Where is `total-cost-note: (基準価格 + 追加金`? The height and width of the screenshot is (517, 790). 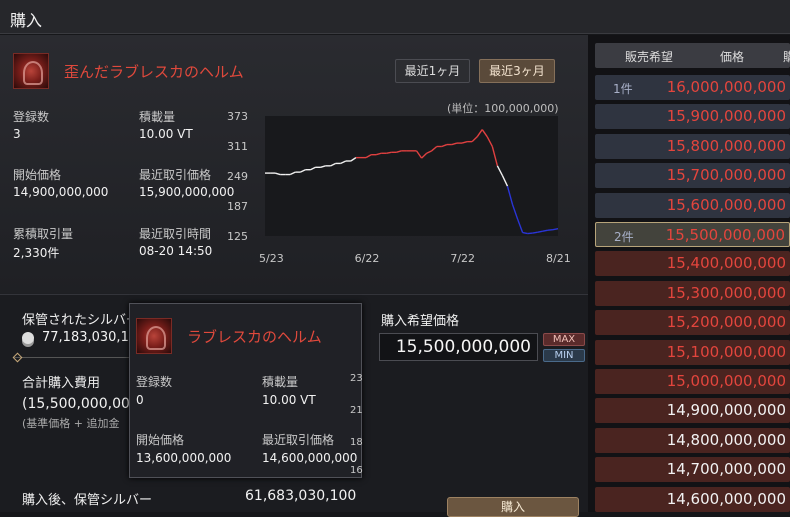 total-cost-note: (基準価格 + 追加金 is located at coordinates (71, 423).